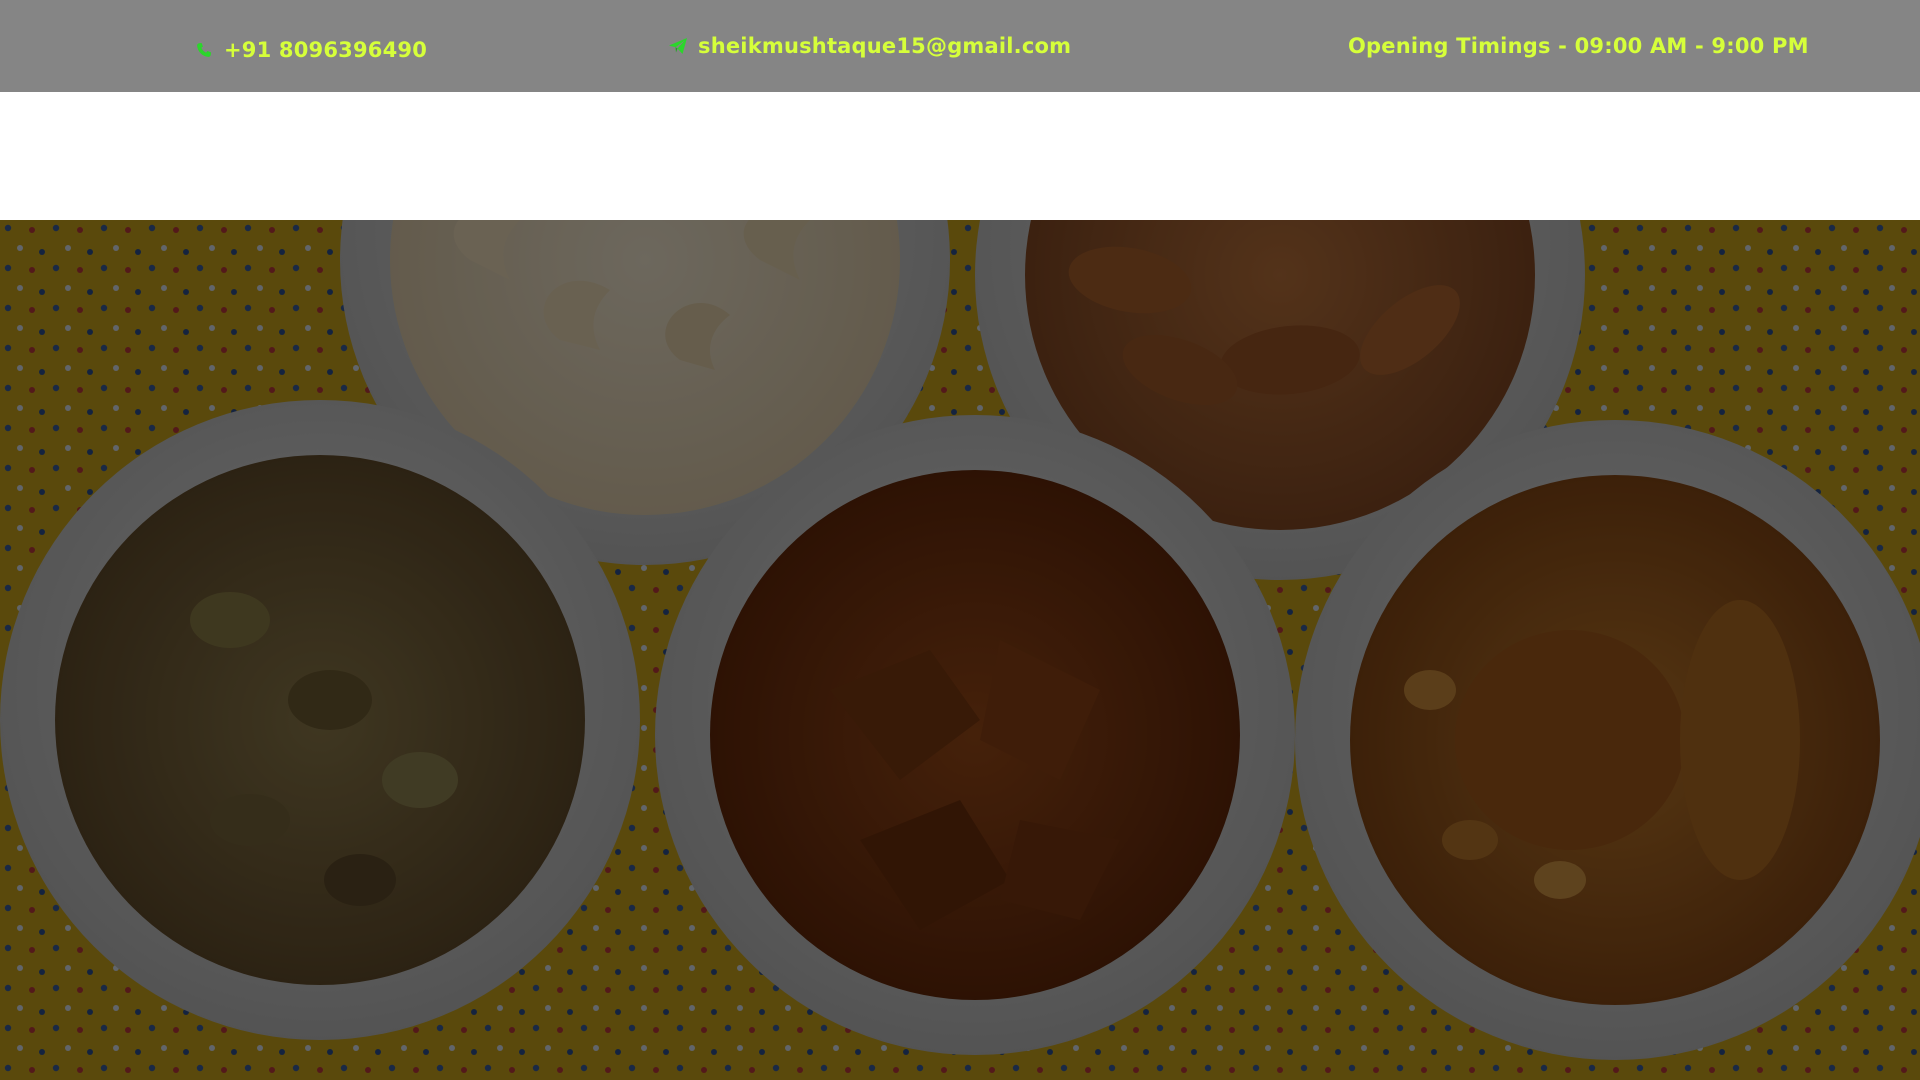 This screenshot has height=1080, width=1920. I want to click on phone-number: +91 8096396490, so click(326, 50).